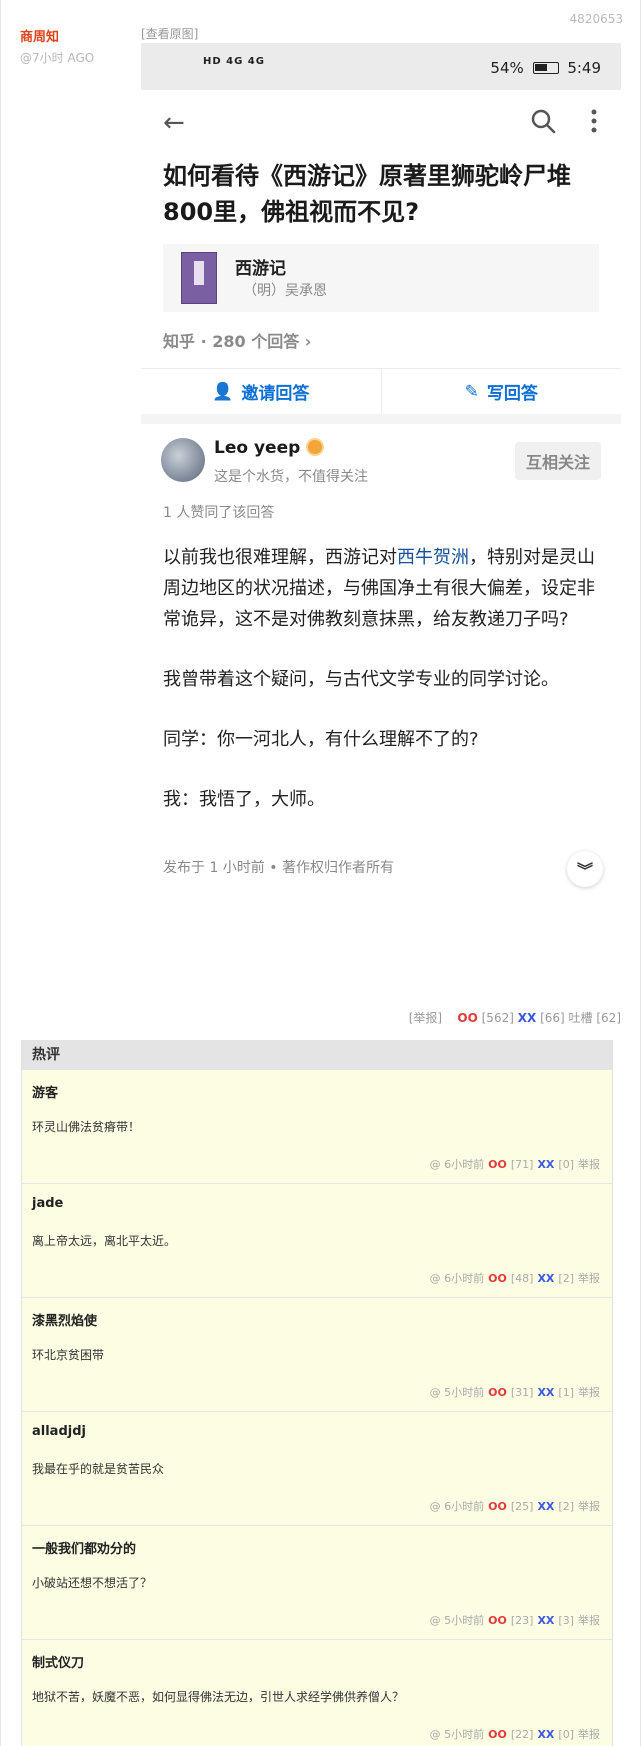 Image resolution: width=641 pixels, height=1746 pixels. I want to click on post-time: @7小时 AGO, so click(57, 58).